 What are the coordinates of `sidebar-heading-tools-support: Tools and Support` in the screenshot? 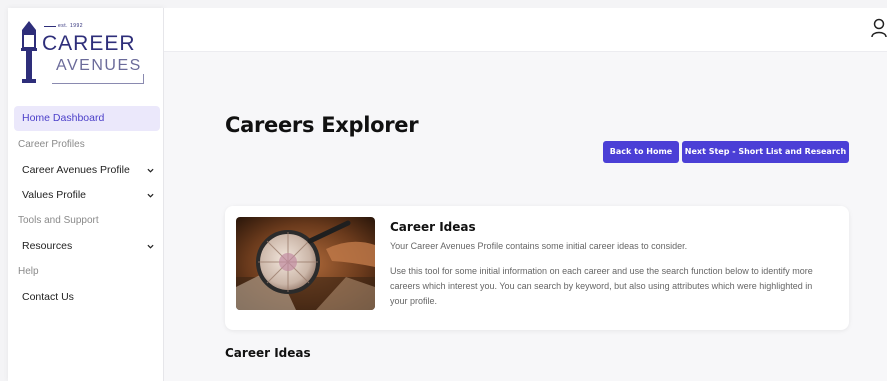 It's located at (58, 220).